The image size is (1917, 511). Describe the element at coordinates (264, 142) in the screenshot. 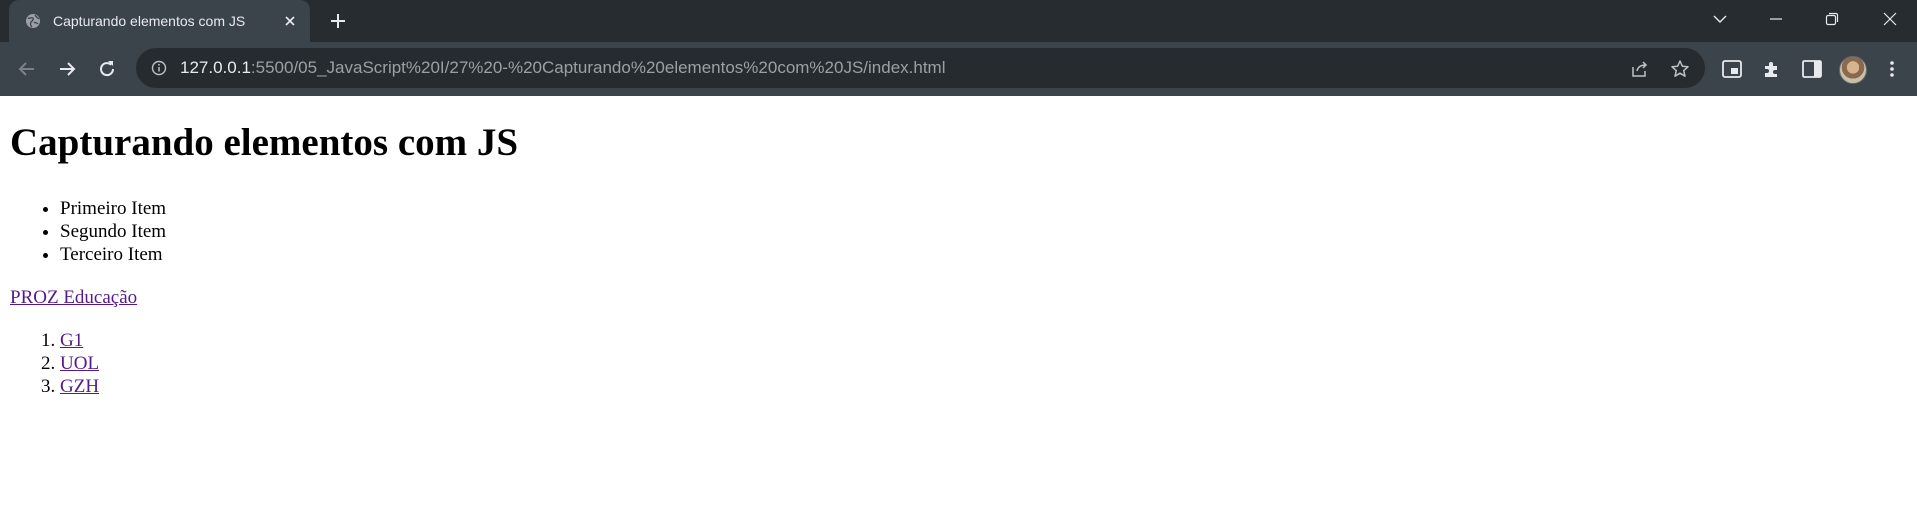

I see `page-title: Capturando elementos com JS` at that location.